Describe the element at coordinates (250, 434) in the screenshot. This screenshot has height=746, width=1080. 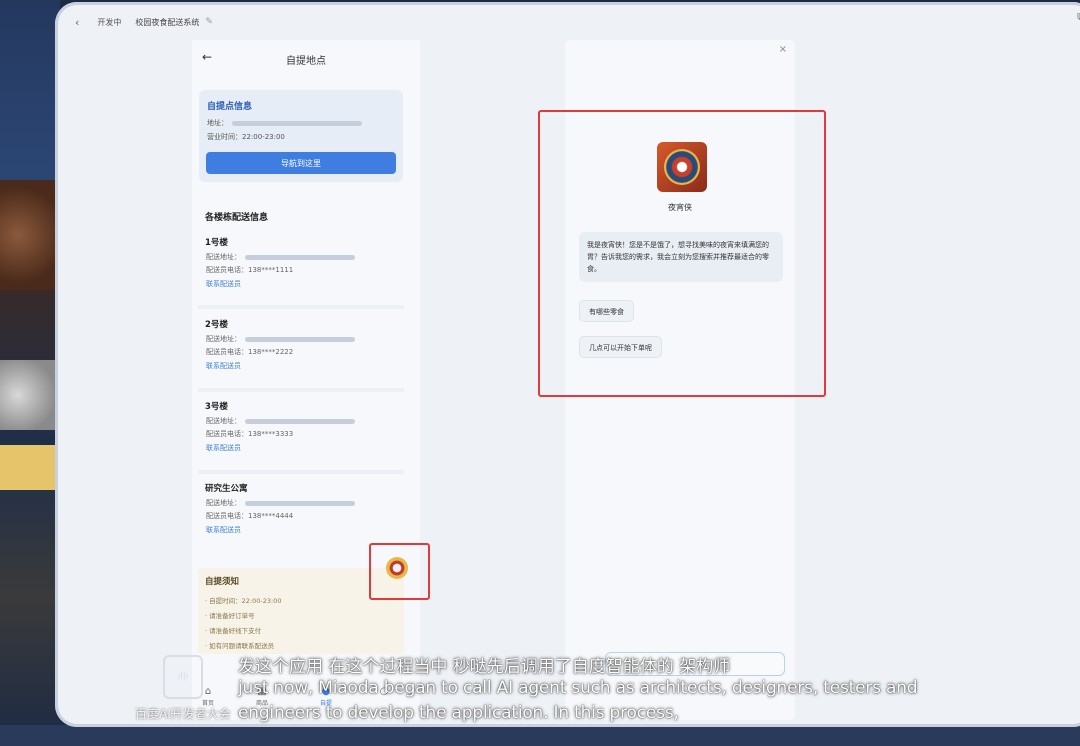
I see `courier-phone: 配送员电话：138****3333` at that location.